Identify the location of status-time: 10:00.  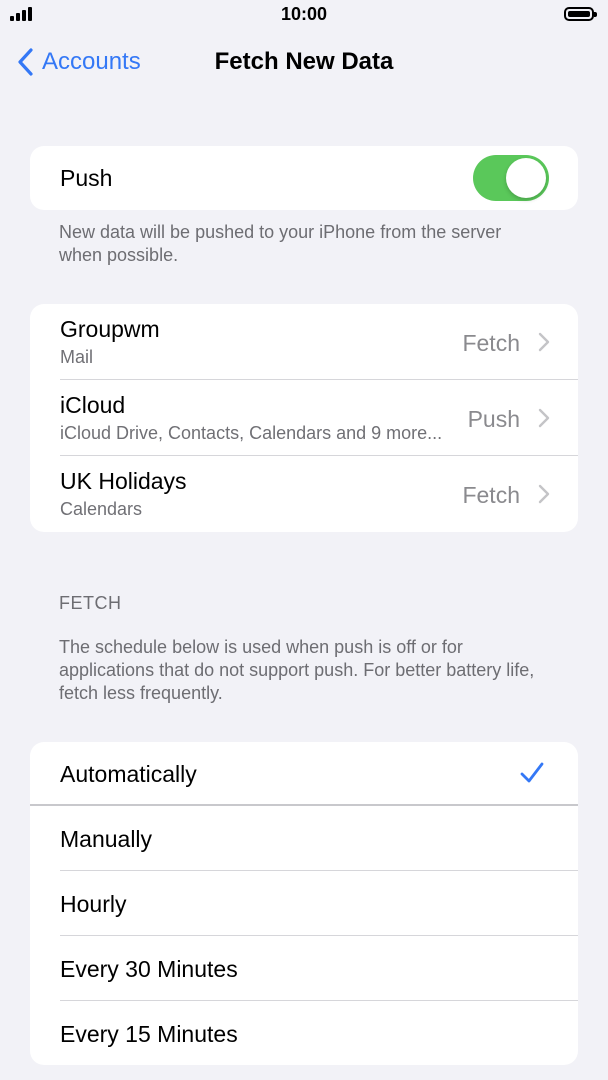
(304, 14).